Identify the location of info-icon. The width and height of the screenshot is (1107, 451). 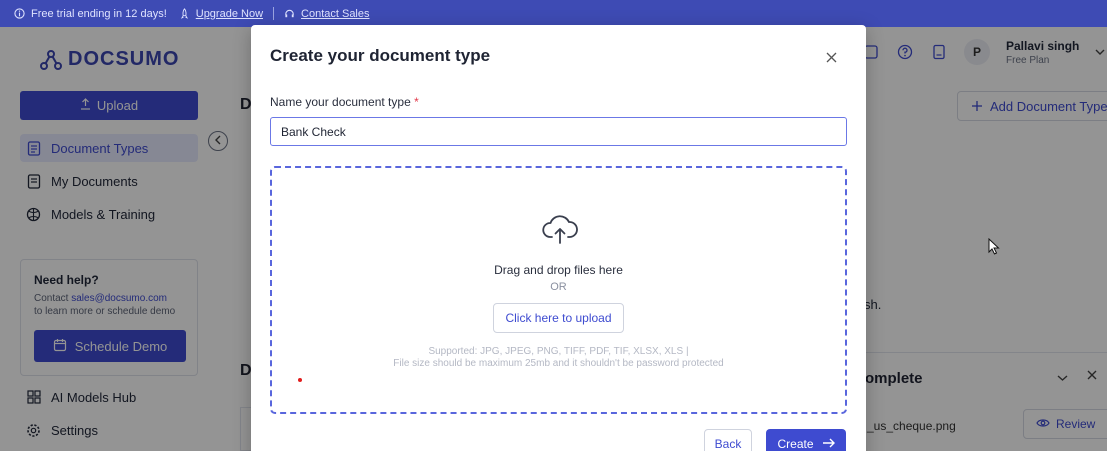
(19, 13).